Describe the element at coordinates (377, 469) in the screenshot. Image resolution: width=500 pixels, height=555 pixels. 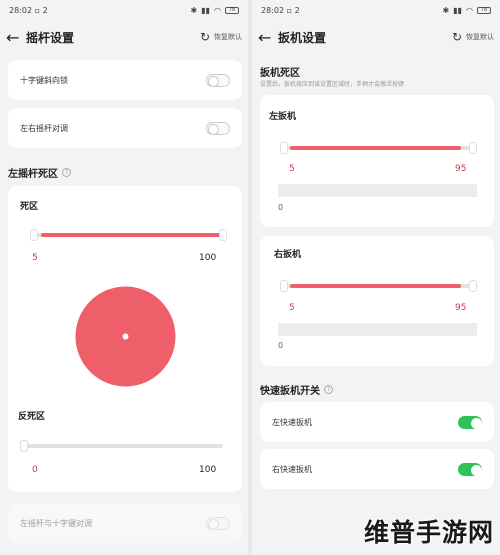
I see `right-quick-trigger-row: 右快速扳机` at that location.